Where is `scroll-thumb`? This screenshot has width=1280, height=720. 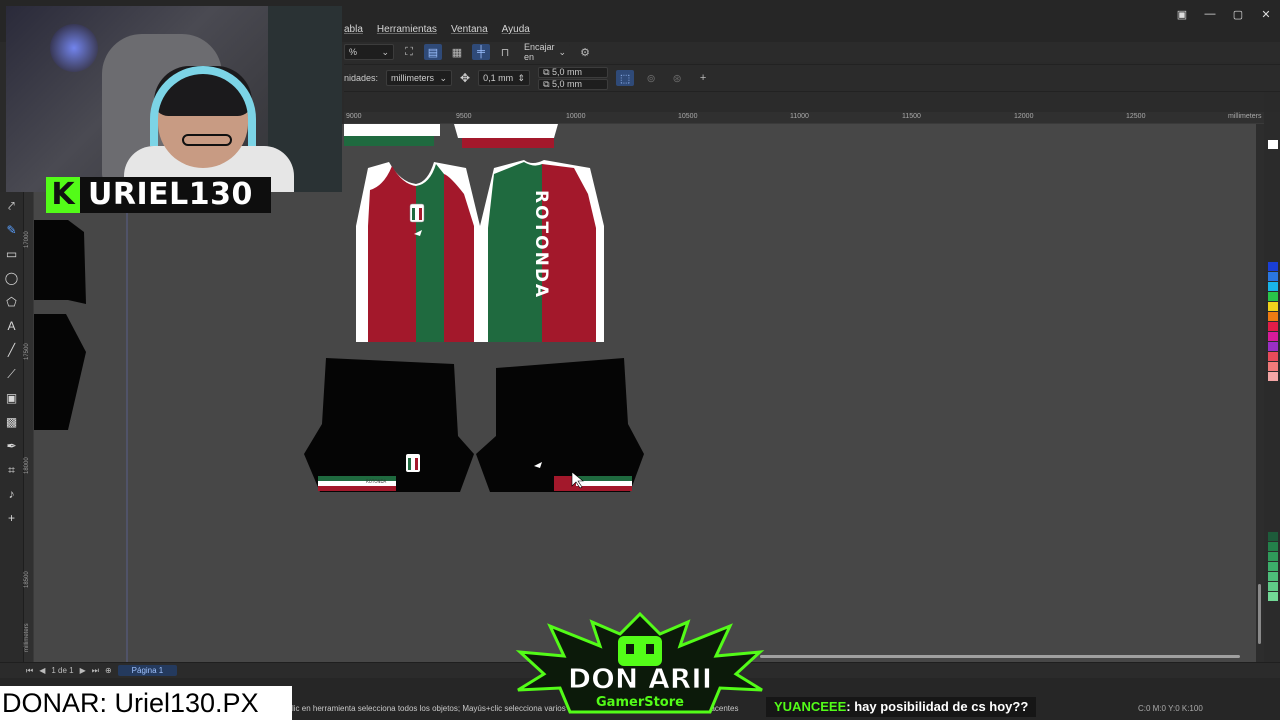
scroll-thumb is located at coordinates (1259, 614).